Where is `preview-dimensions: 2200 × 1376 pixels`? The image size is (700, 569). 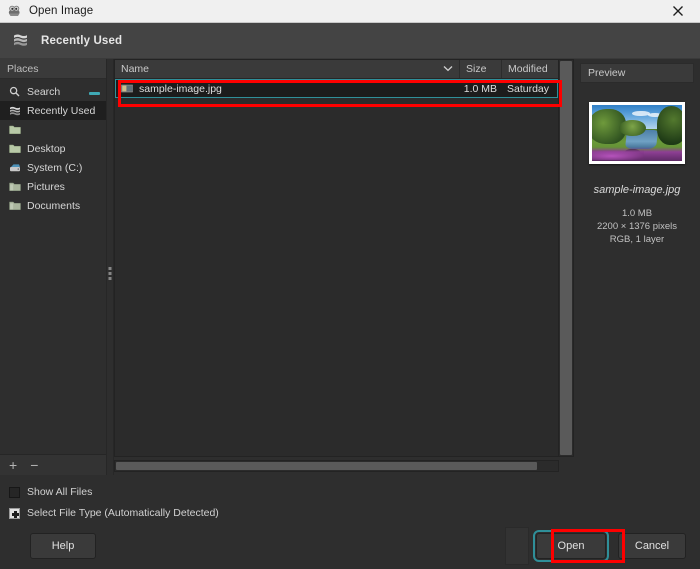 preview-dimensions: 2200 × 1376 pixels is located at coordinates (637, 226).